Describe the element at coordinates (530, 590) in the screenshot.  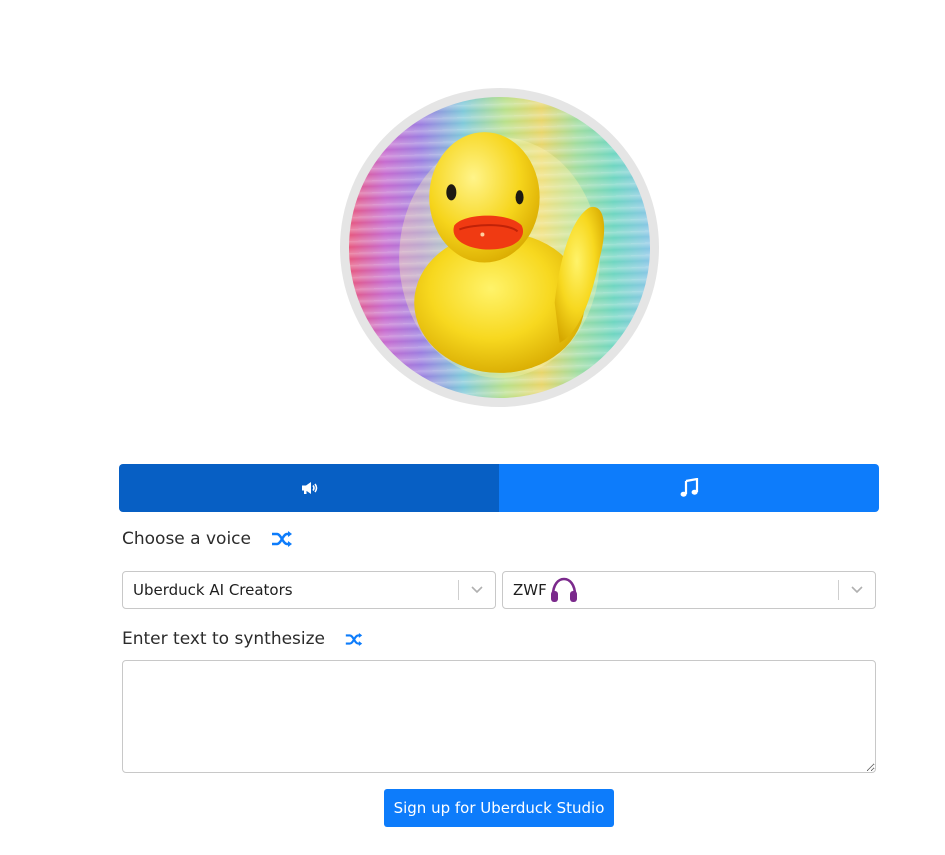
I see `voice-value: ZWF` at that location.